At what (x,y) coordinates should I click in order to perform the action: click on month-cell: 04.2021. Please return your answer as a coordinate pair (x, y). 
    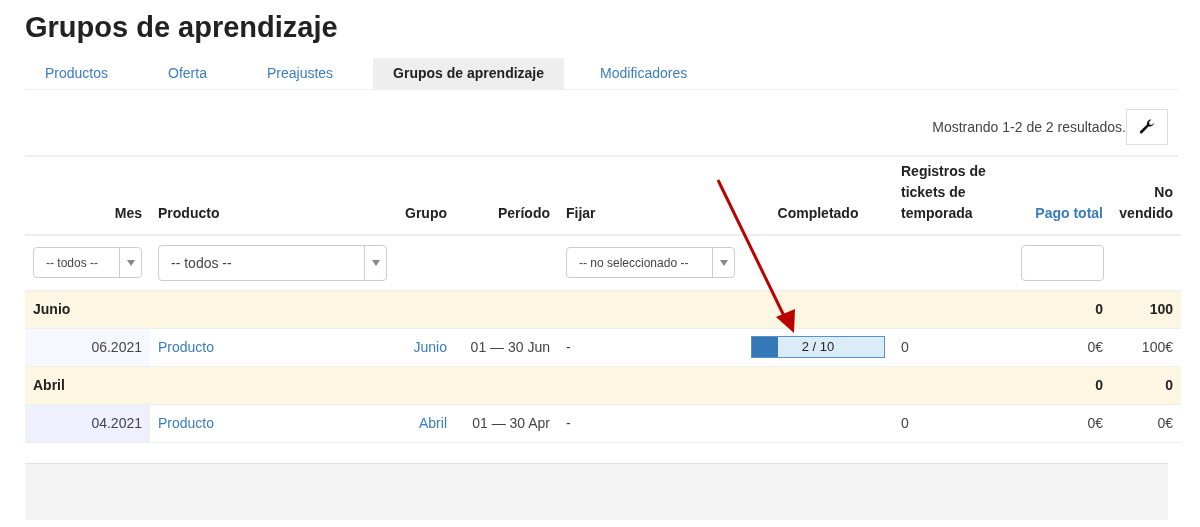
    Looking at the image, I should click on (87, 423).